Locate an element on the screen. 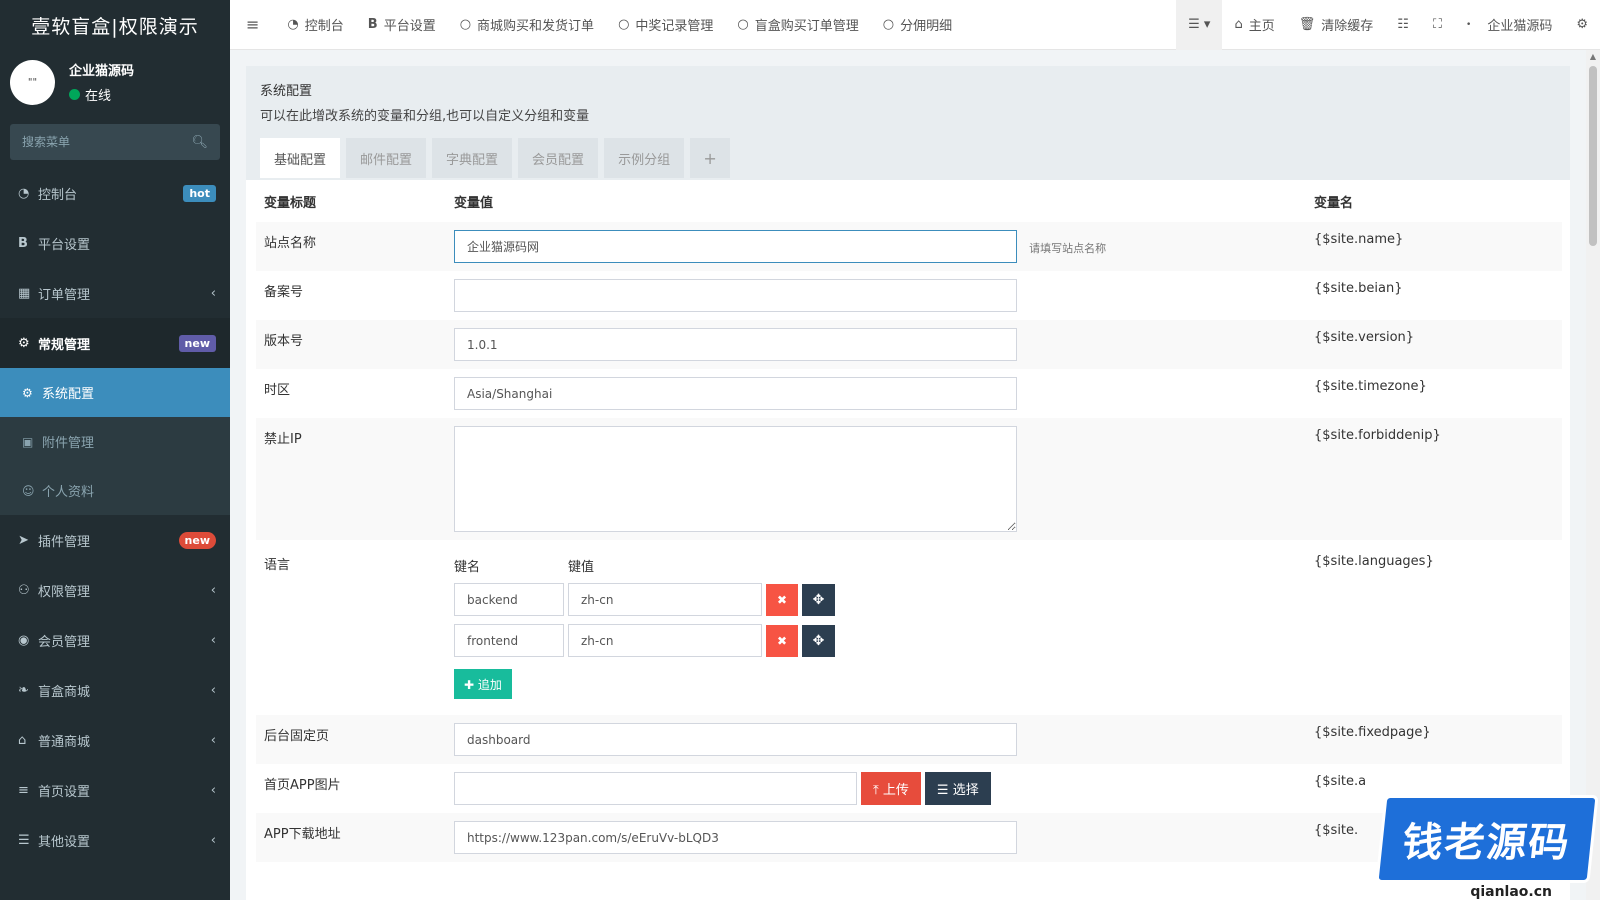 This screenshot has width=1600, height=900. page-scrollbar: ▲ is located at coordinates (1593, 475).